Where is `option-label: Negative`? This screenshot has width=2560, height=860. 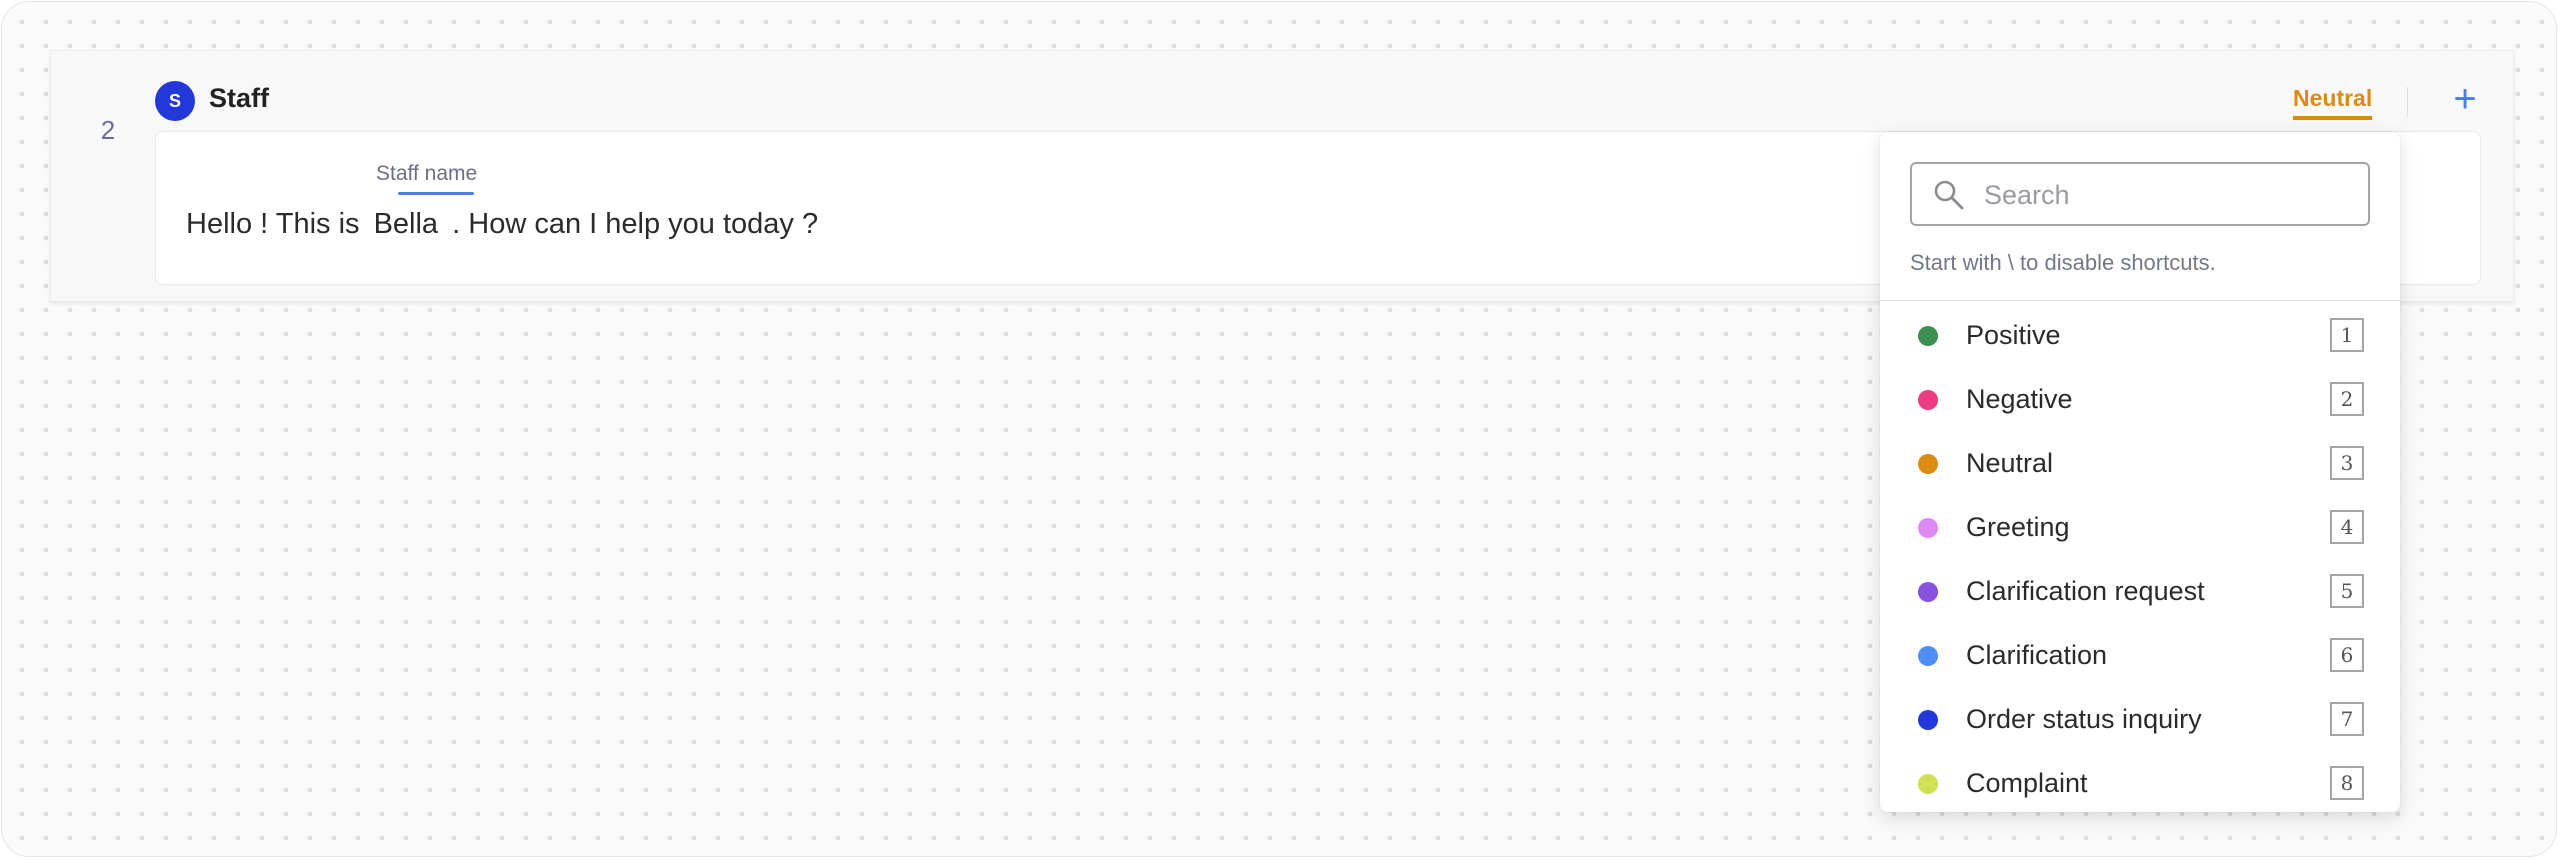
option-label: Negative is located at coordinates (2019, 399).